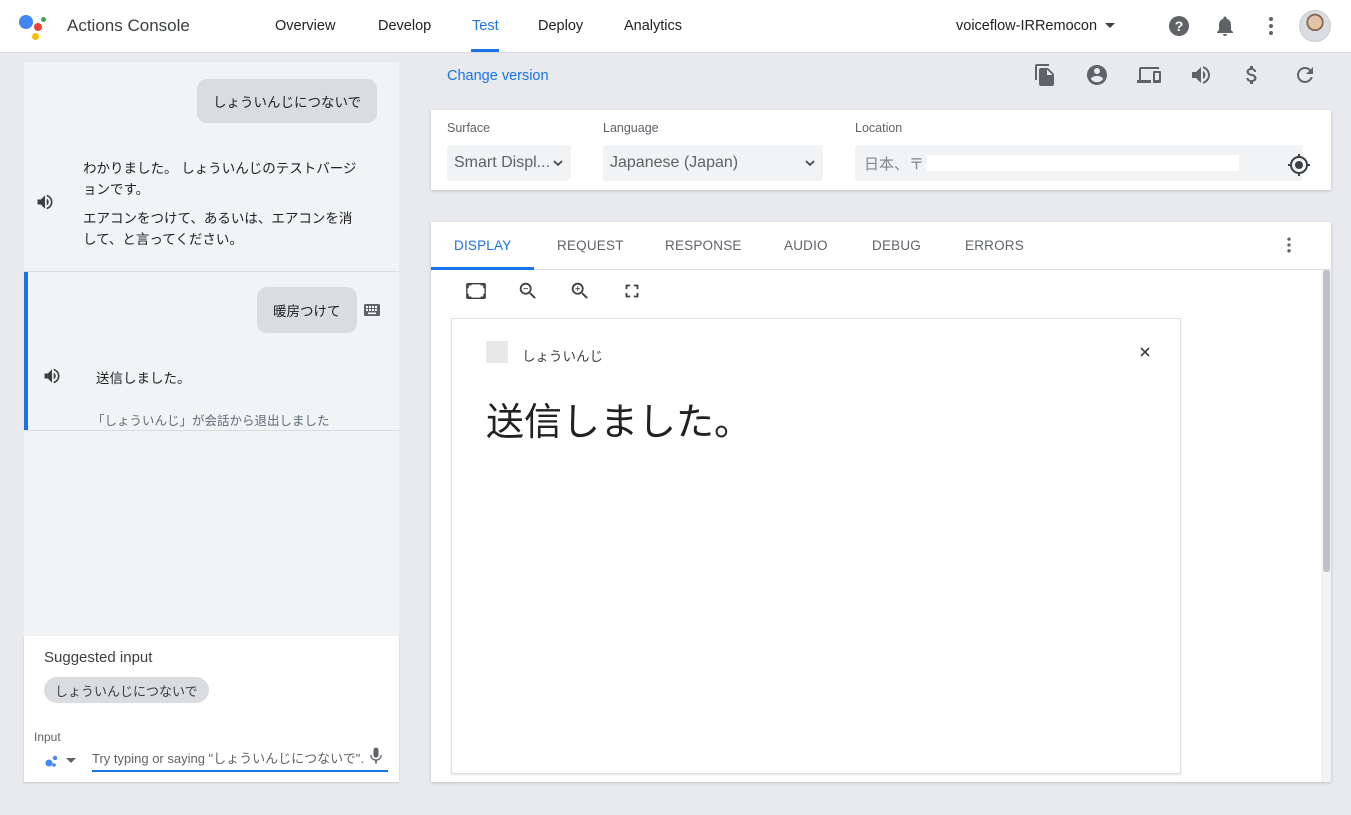  I want to click on bot-response-line: エアコンをつけて、あるいは、エアコンを消, so click(218, 218).